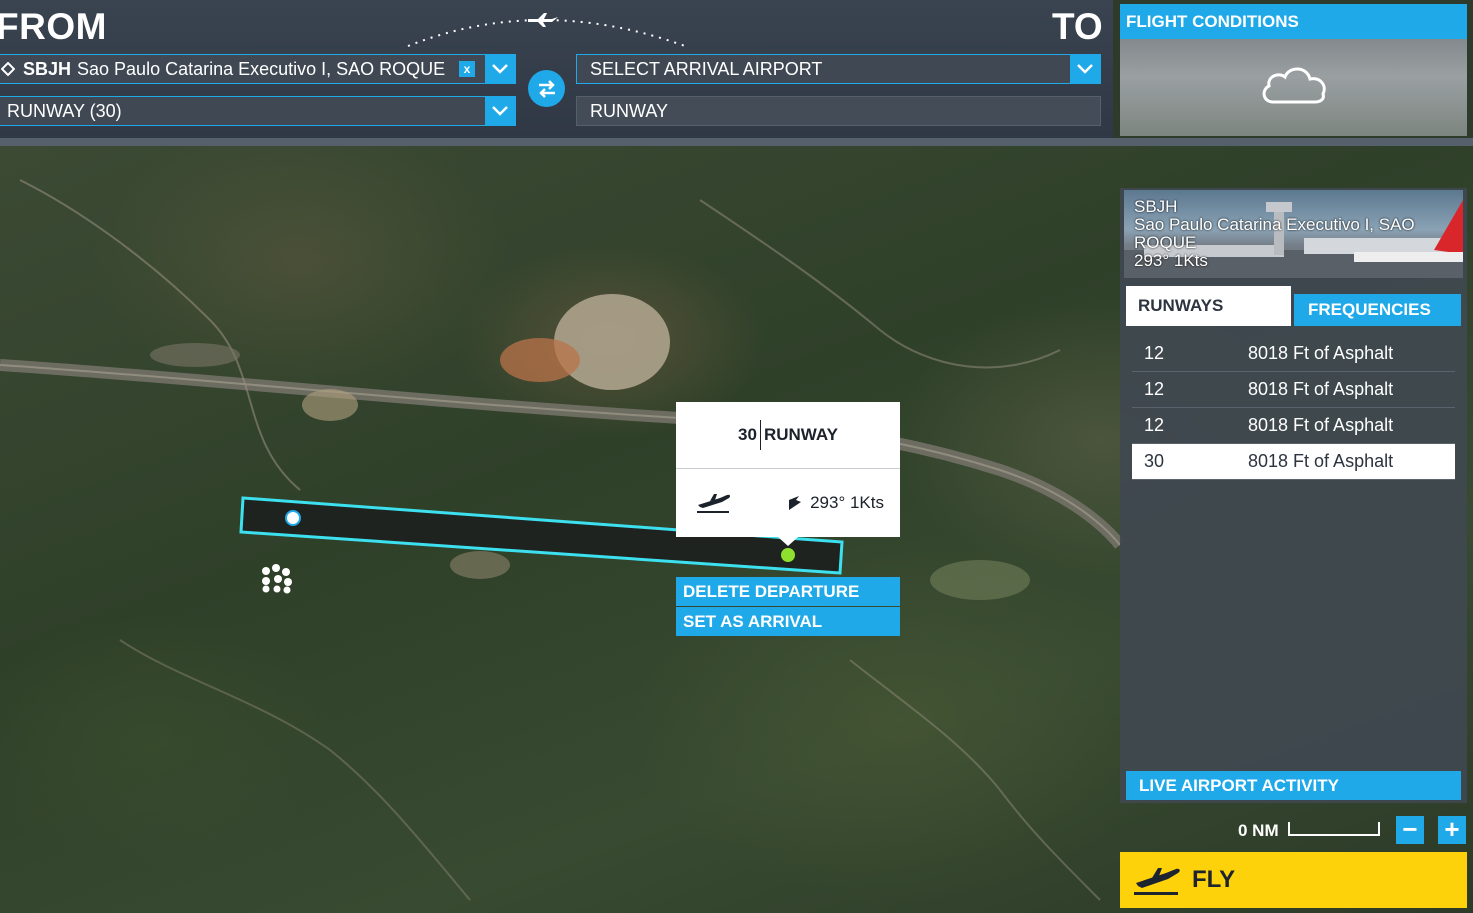  What do you see at coordinates (64, 110) in the screenshot?
I see `departure-runway-value: RUNWAY (30)` at bounding box center [64, 110].